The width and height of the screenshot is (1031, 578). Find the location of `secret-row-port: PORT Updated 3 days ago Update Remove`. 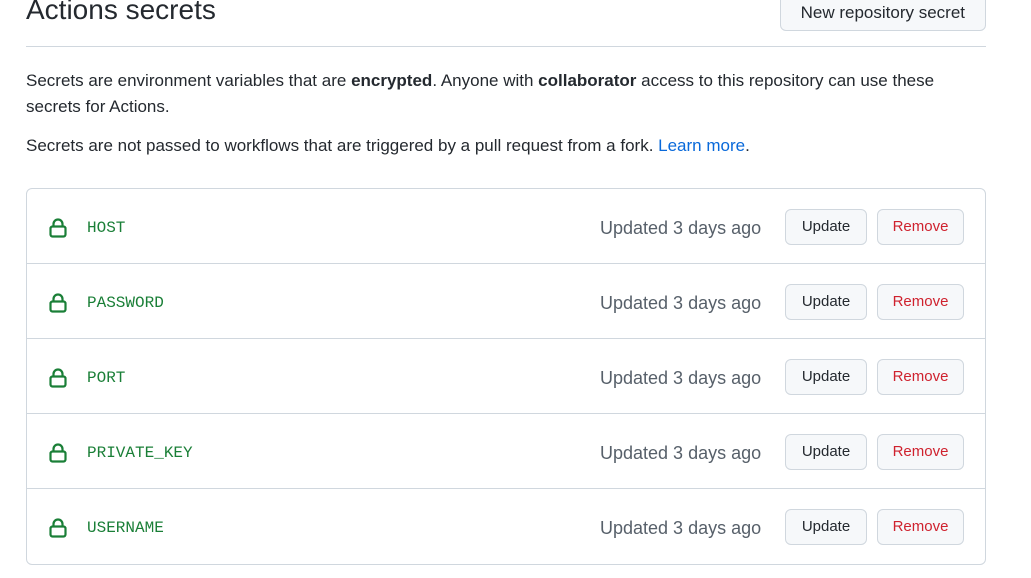

secret-row-port: PORT Updated 3 days ago Update Remove is located at coordinates (506, 376).